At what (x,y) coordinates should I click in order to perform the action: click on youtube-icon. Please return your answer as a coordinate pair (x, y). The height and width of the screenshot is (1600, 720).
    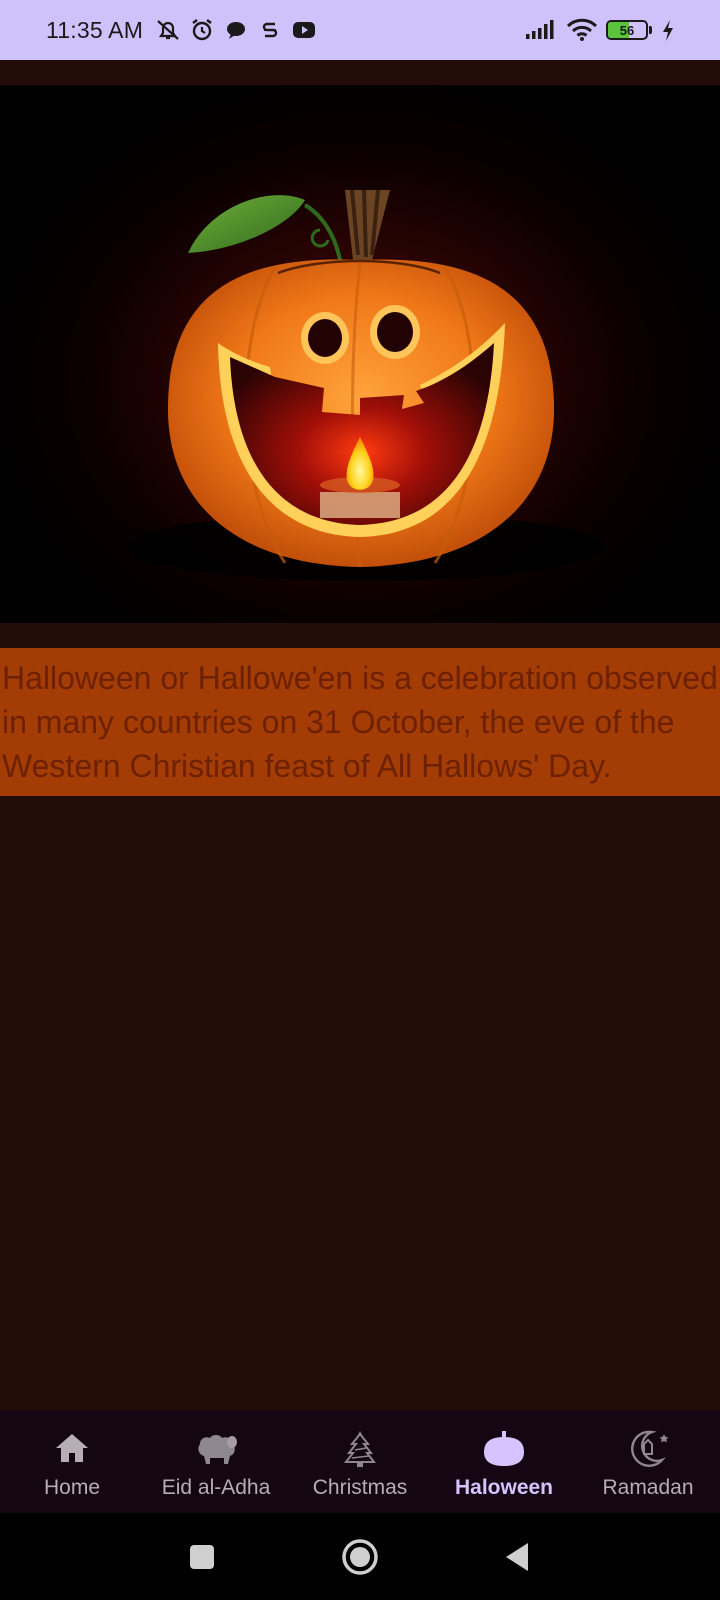
    Looking at the image, I should click on (304, 30).